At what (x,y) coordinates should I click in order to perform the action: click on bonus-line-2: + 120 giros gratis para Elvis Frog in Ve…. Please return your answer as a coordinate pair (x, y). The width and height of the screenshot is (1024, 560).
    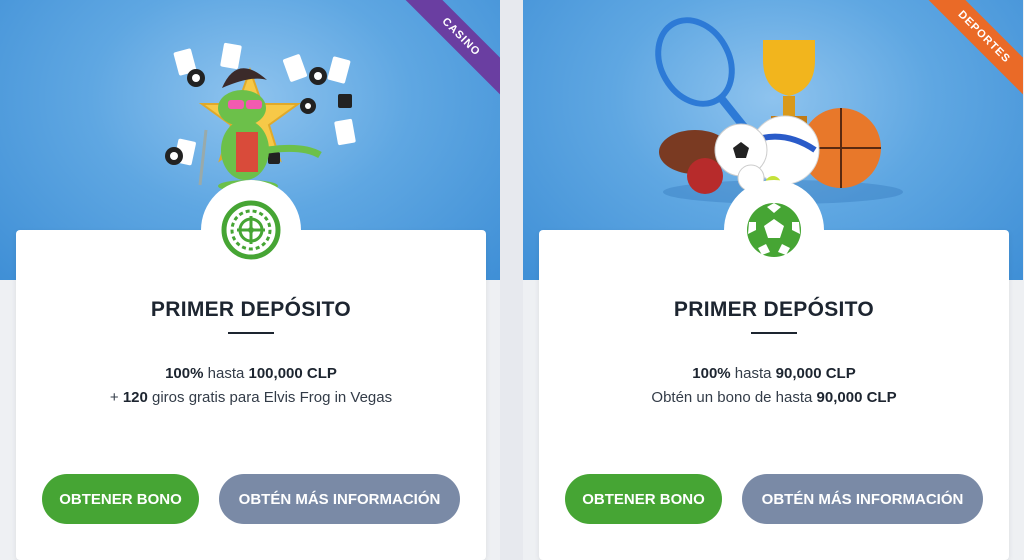
    Looking at the image, I should click on (251, 397).